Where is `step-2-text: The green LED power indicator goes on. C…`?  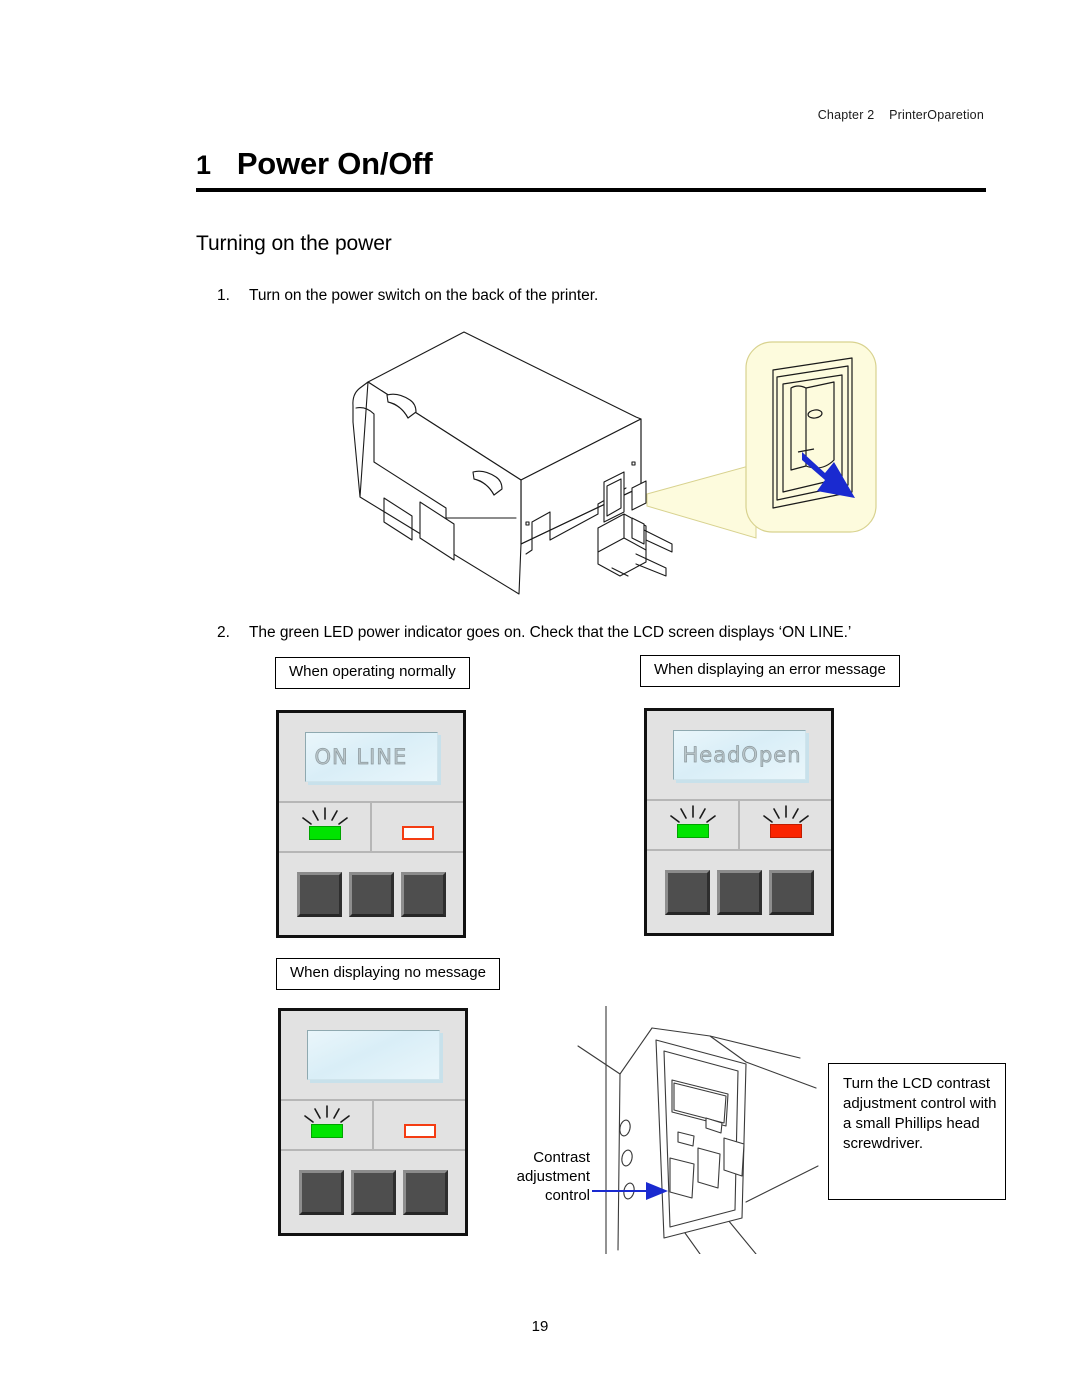 step-2-text: The green LED power indicator goes on. C… is located at coordinates (550, 632).